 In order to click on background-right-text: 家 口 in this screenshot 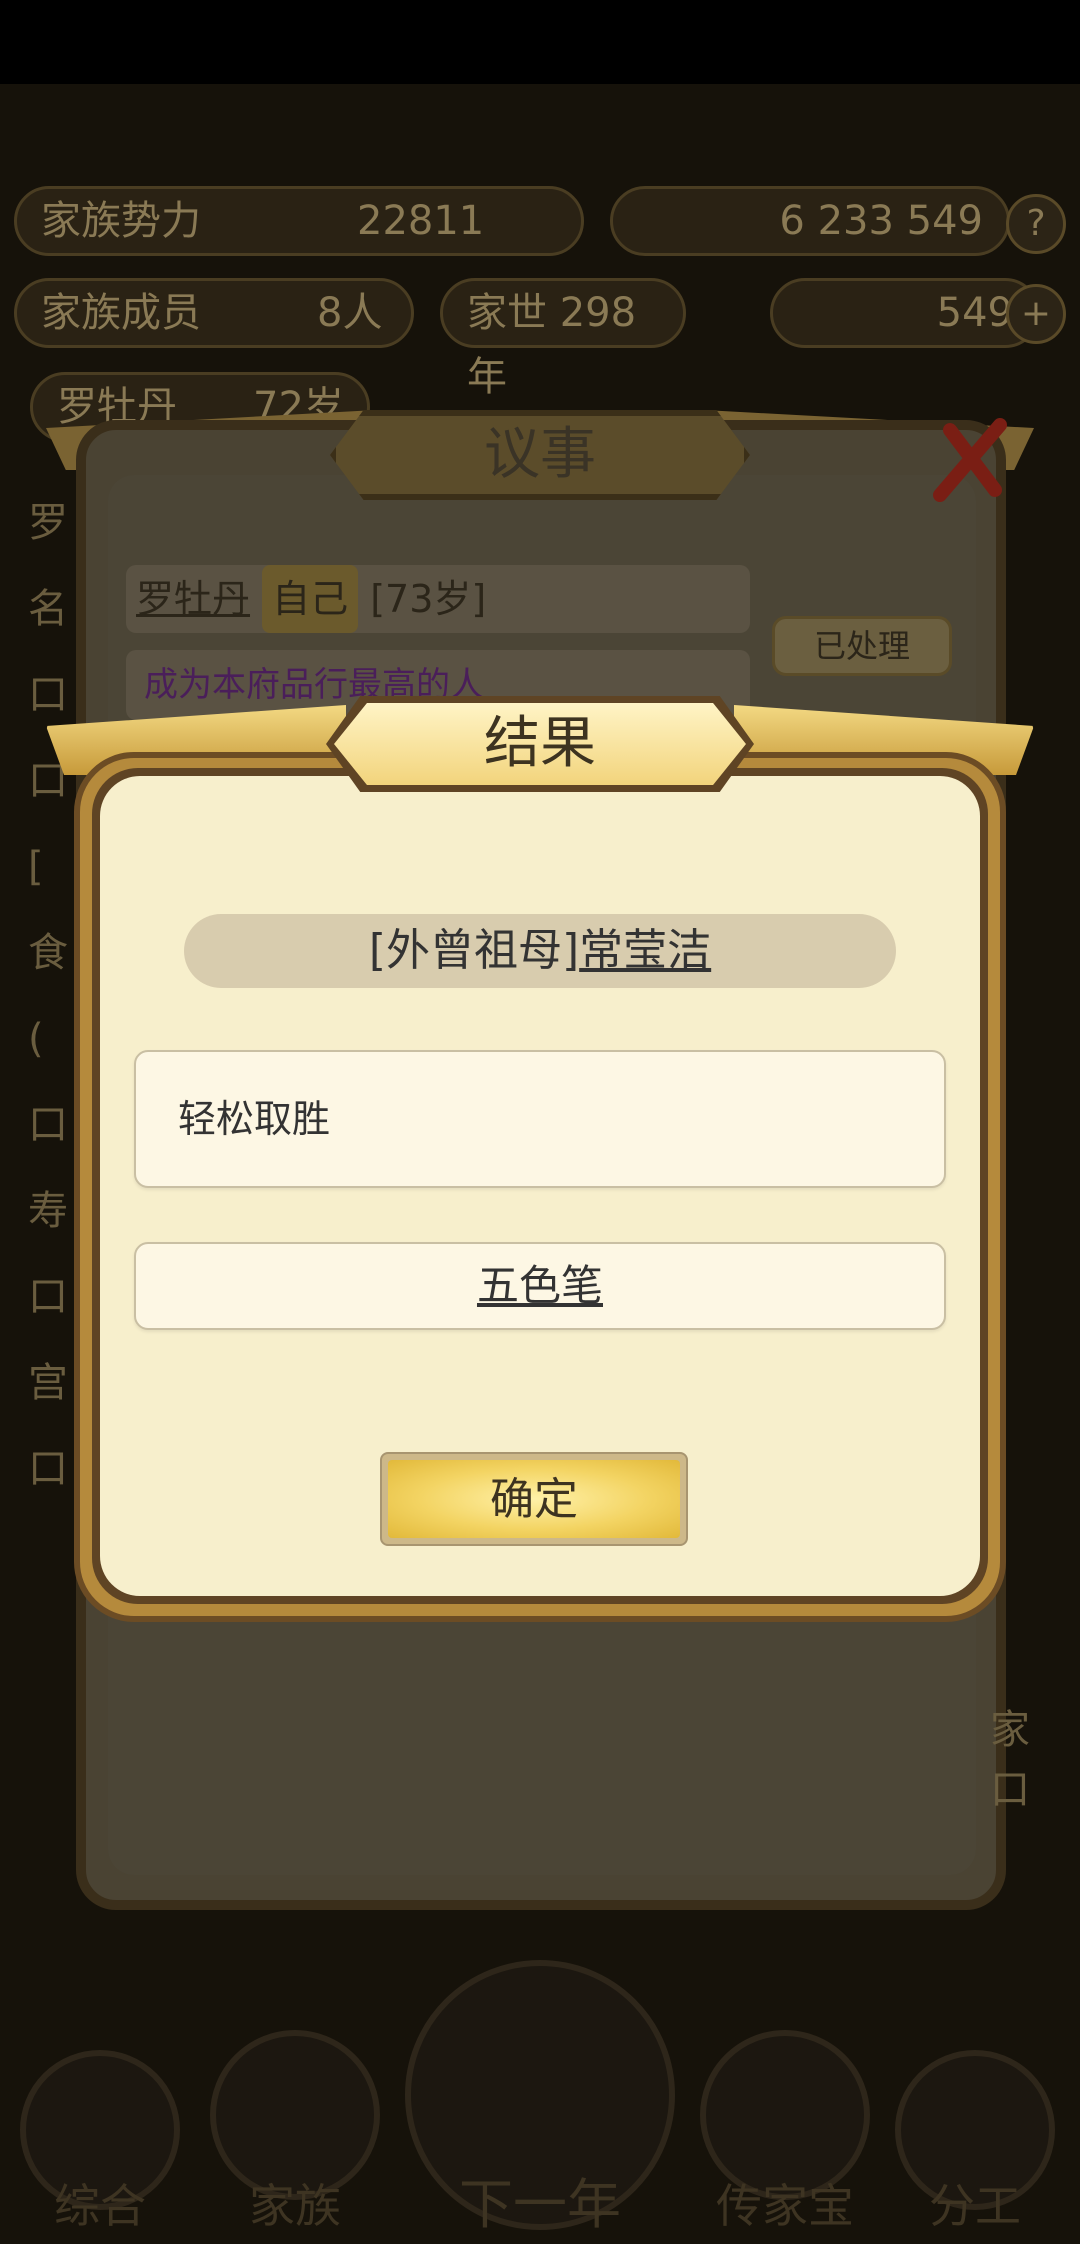, I will do `click(1010, 1760)`.